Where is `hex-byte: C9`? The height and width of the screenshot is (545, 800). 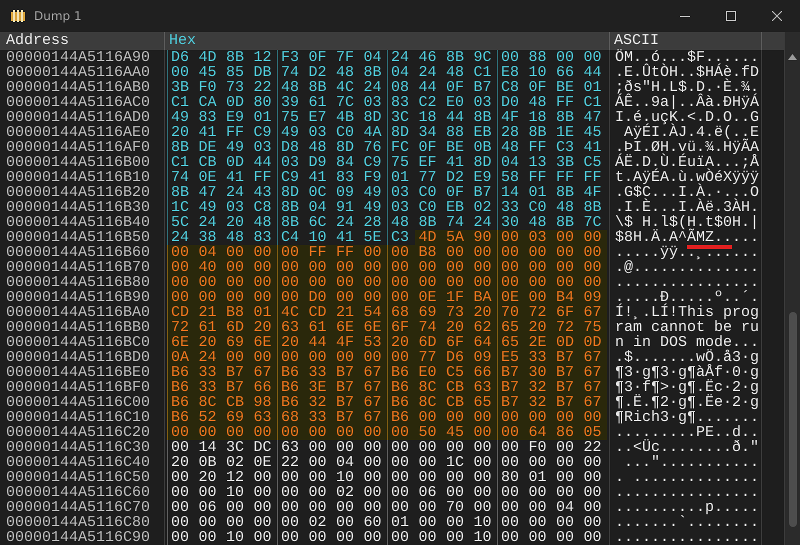 hex-byte: C9 is located at coordinates (290, 177).